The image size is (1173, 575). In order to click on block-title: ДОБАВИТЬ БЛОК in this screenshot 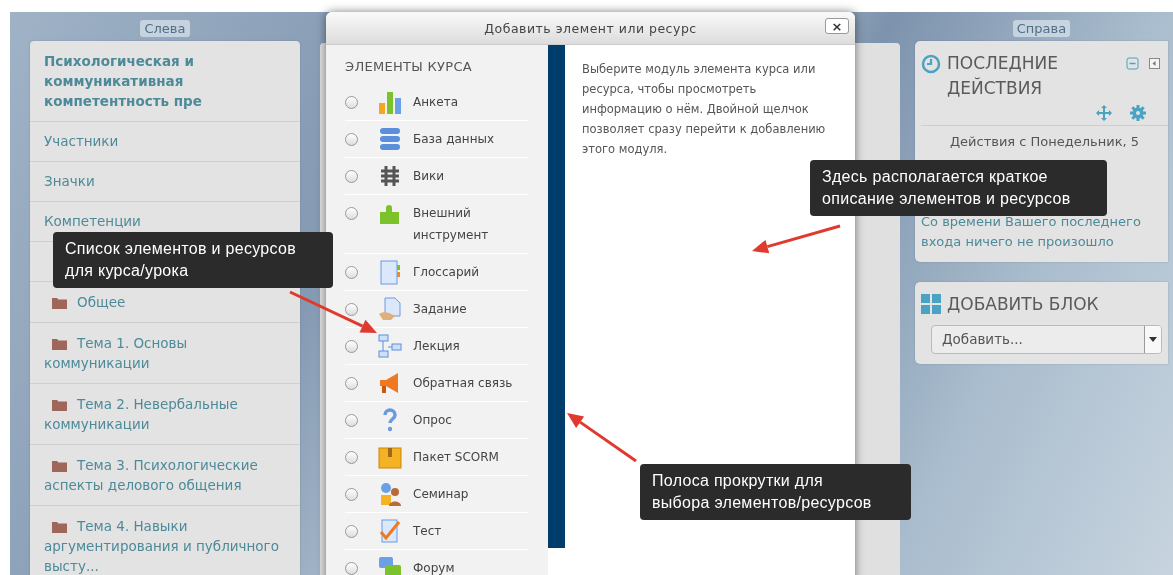, I will do `click(1023, 304)`.